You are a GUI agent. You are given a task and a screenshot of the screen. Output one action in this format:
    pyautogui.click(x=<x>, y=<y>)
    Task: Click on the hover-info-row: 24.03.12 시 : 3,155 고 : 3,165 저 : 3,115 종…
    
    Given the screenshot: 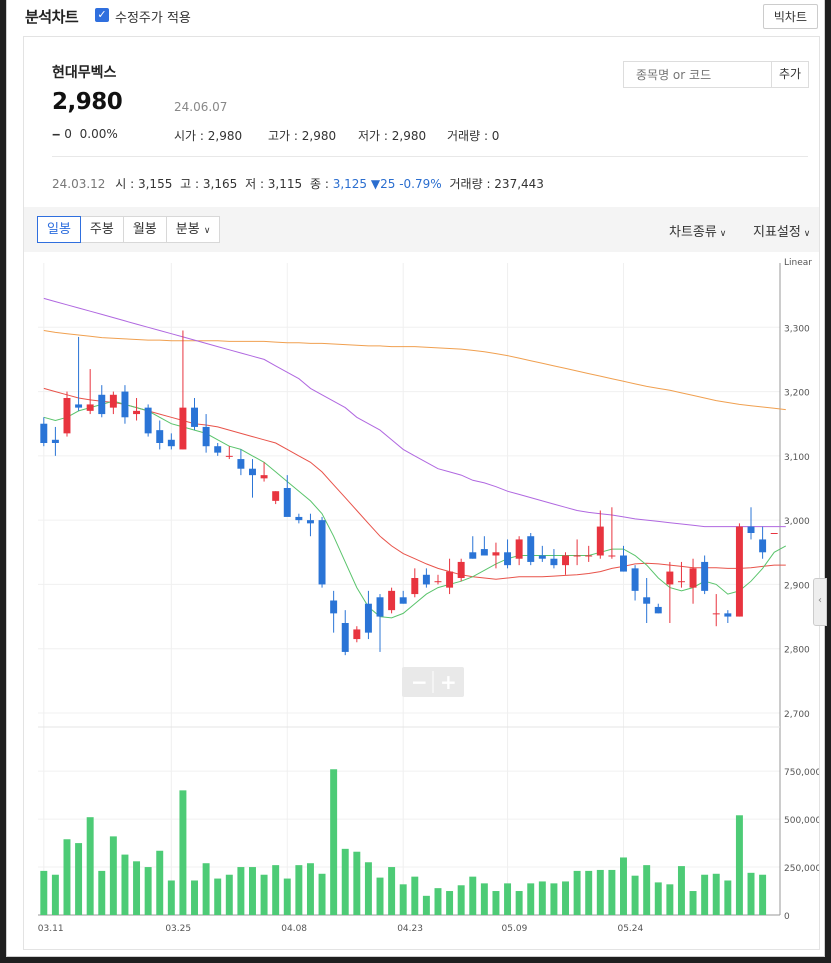 What is the action you would take?
    pyautogui.click(x=298, y=184)
    